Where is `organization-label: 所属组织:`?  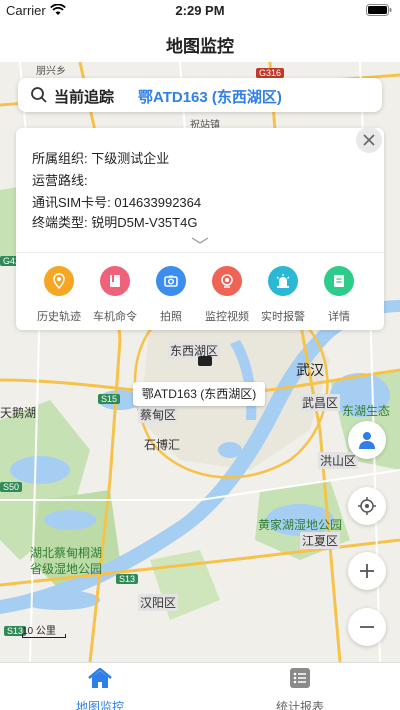 organization-label: 所属组织: is located at coordinates (60, 158).